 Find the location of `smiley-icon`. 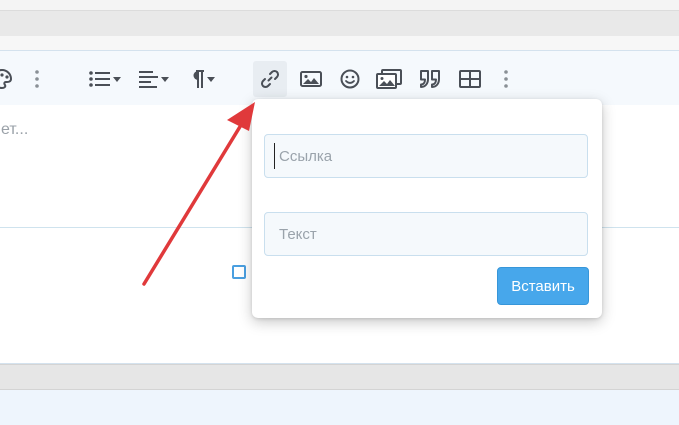

smiley-icon is located at coordinates (350, 79).